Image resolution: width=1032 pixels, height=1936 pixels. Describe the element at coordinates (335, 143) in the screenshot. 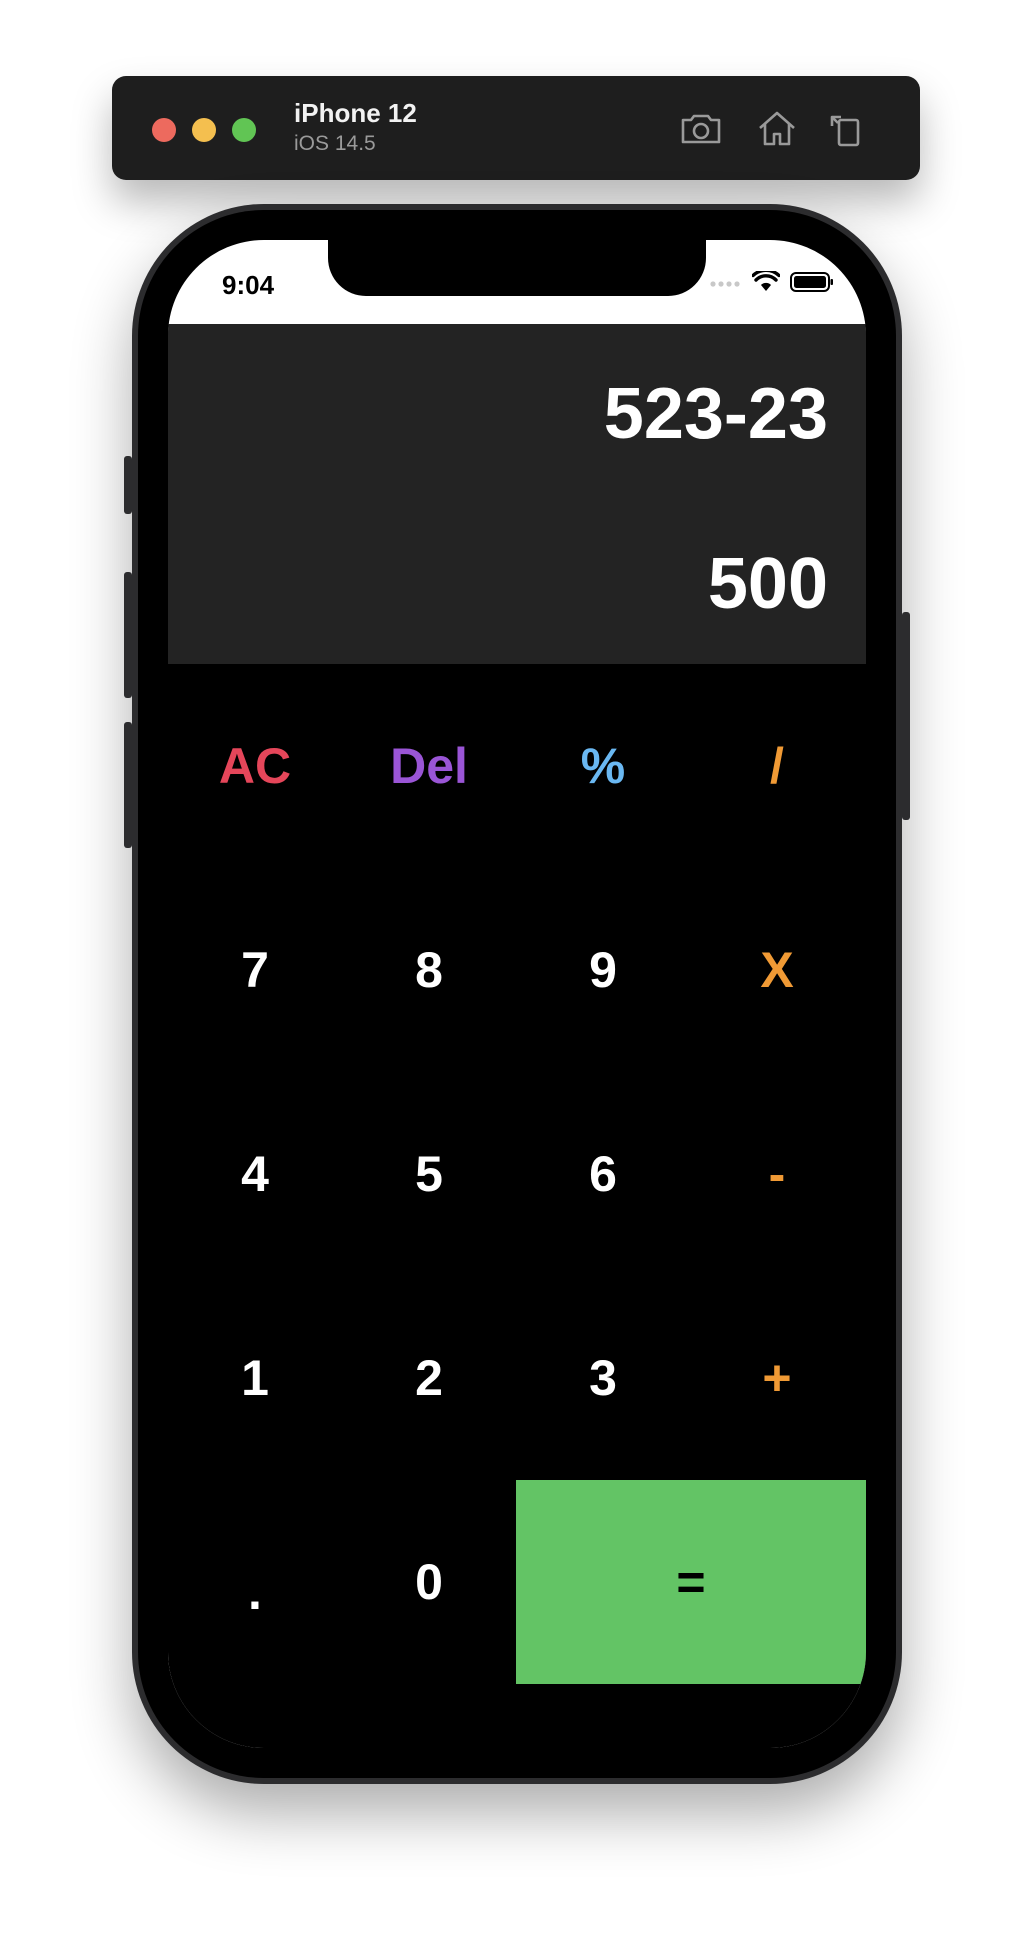

I see `os-version: iOS 14.5` at that location.